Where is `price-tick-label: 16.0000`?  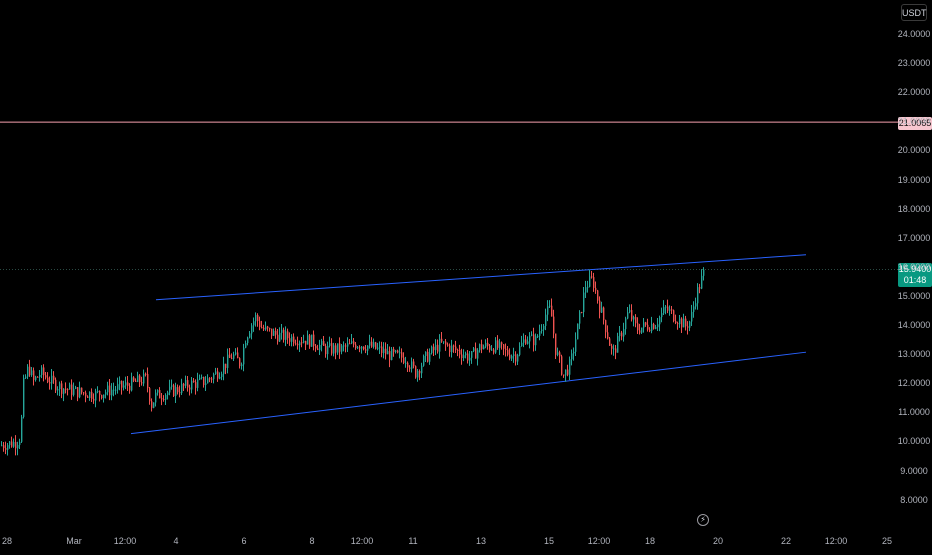 price-tick-label: 16.0000 is located at coordinates (914, 266).